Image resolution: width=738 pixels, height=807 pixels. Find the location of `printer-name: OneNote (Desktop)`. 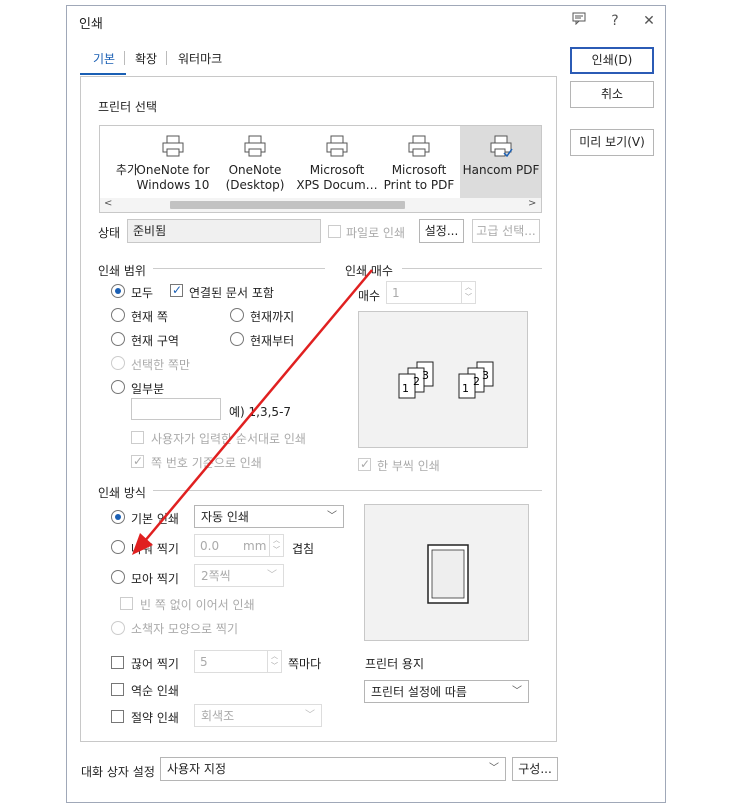

printer-name: OneNote (Desktop) is located at coordinates (255, 177).